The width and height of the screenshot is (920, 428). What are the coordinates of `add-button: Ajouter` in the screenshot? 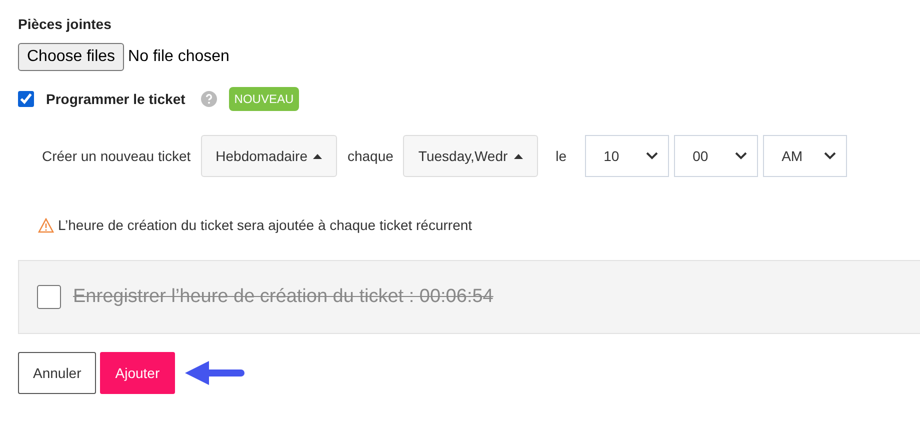 It's located at (137, 373).